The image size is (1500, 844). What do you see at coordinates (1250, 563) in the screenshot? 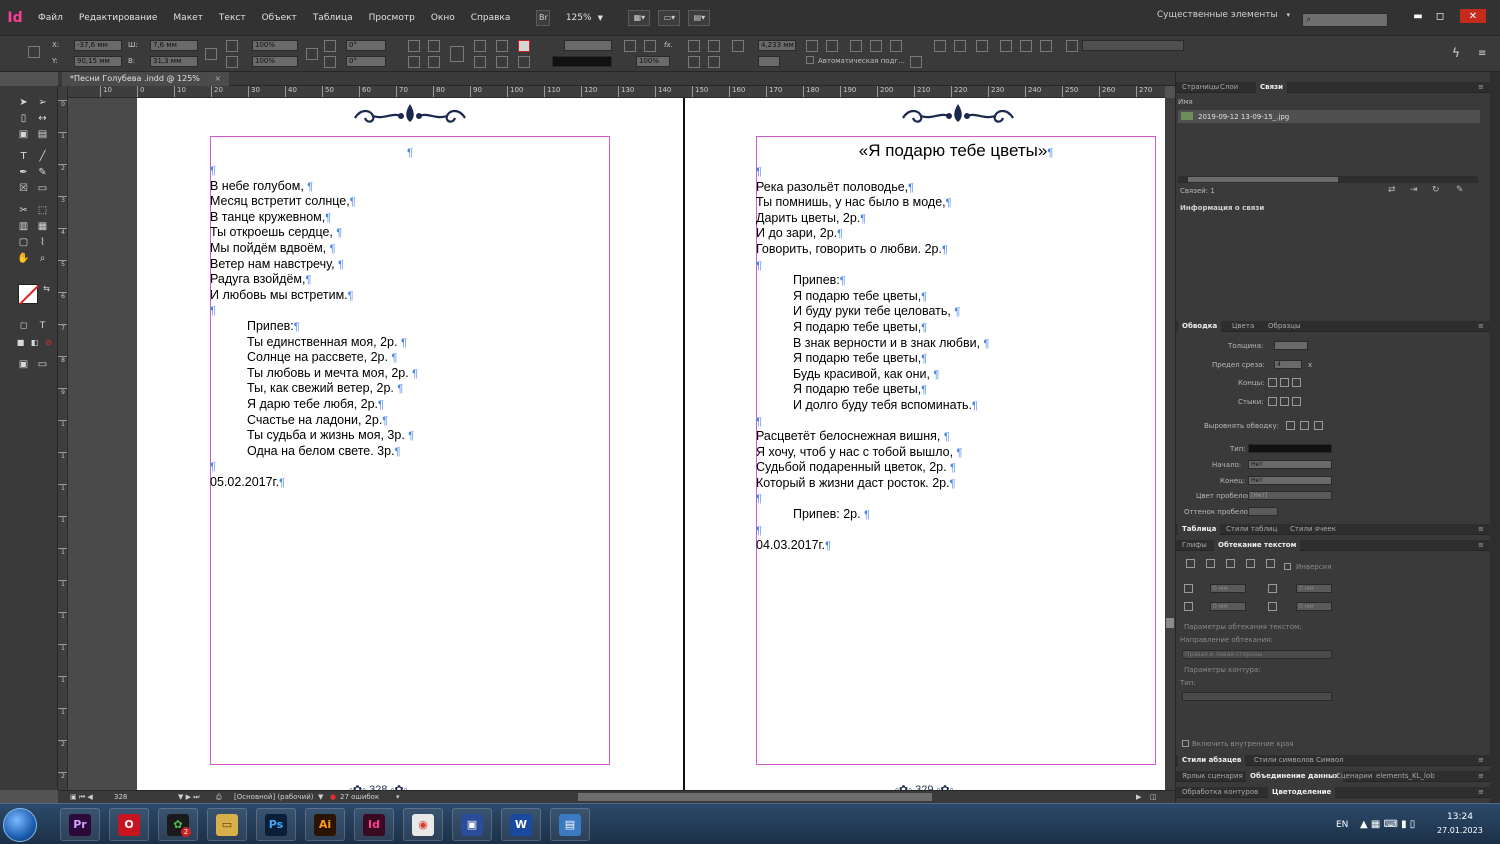
I see `wrap-jump-icon` at bounding box center [1250, 563].